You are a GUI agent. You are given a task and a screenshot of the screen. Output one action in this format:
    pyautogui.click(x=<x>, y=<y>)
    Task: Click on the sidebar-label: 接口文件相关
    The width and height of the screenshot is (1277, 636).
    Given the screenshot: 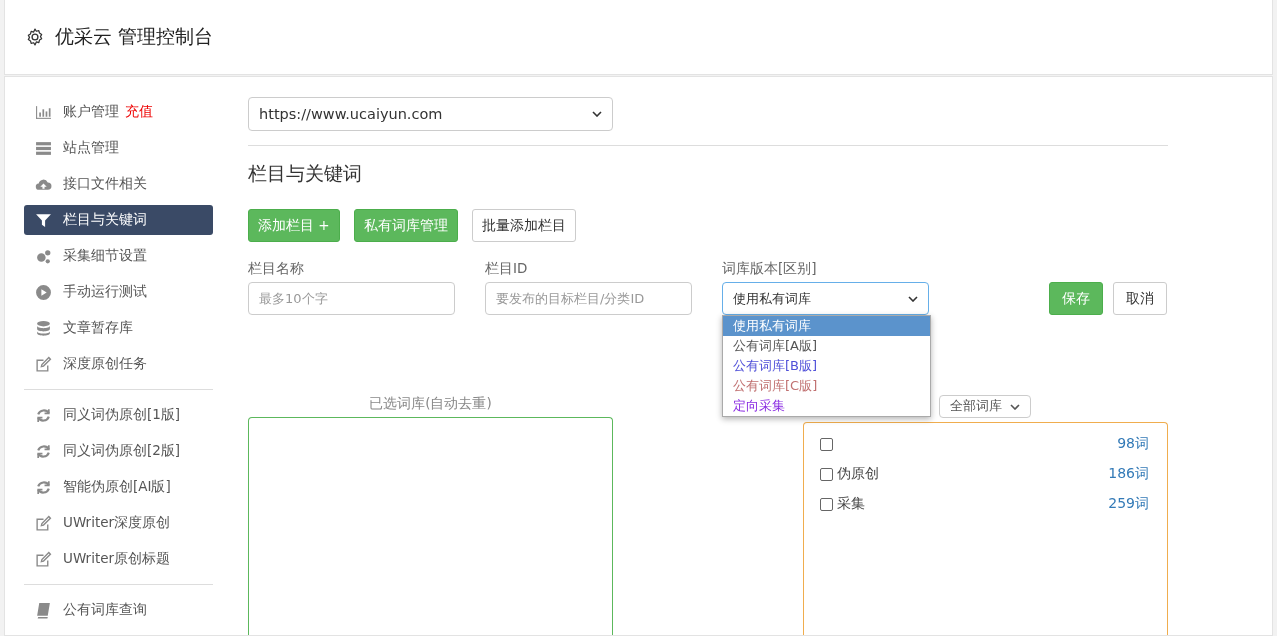 What is the action you would take?
    pyautogui.click(x=105, y=184)
    